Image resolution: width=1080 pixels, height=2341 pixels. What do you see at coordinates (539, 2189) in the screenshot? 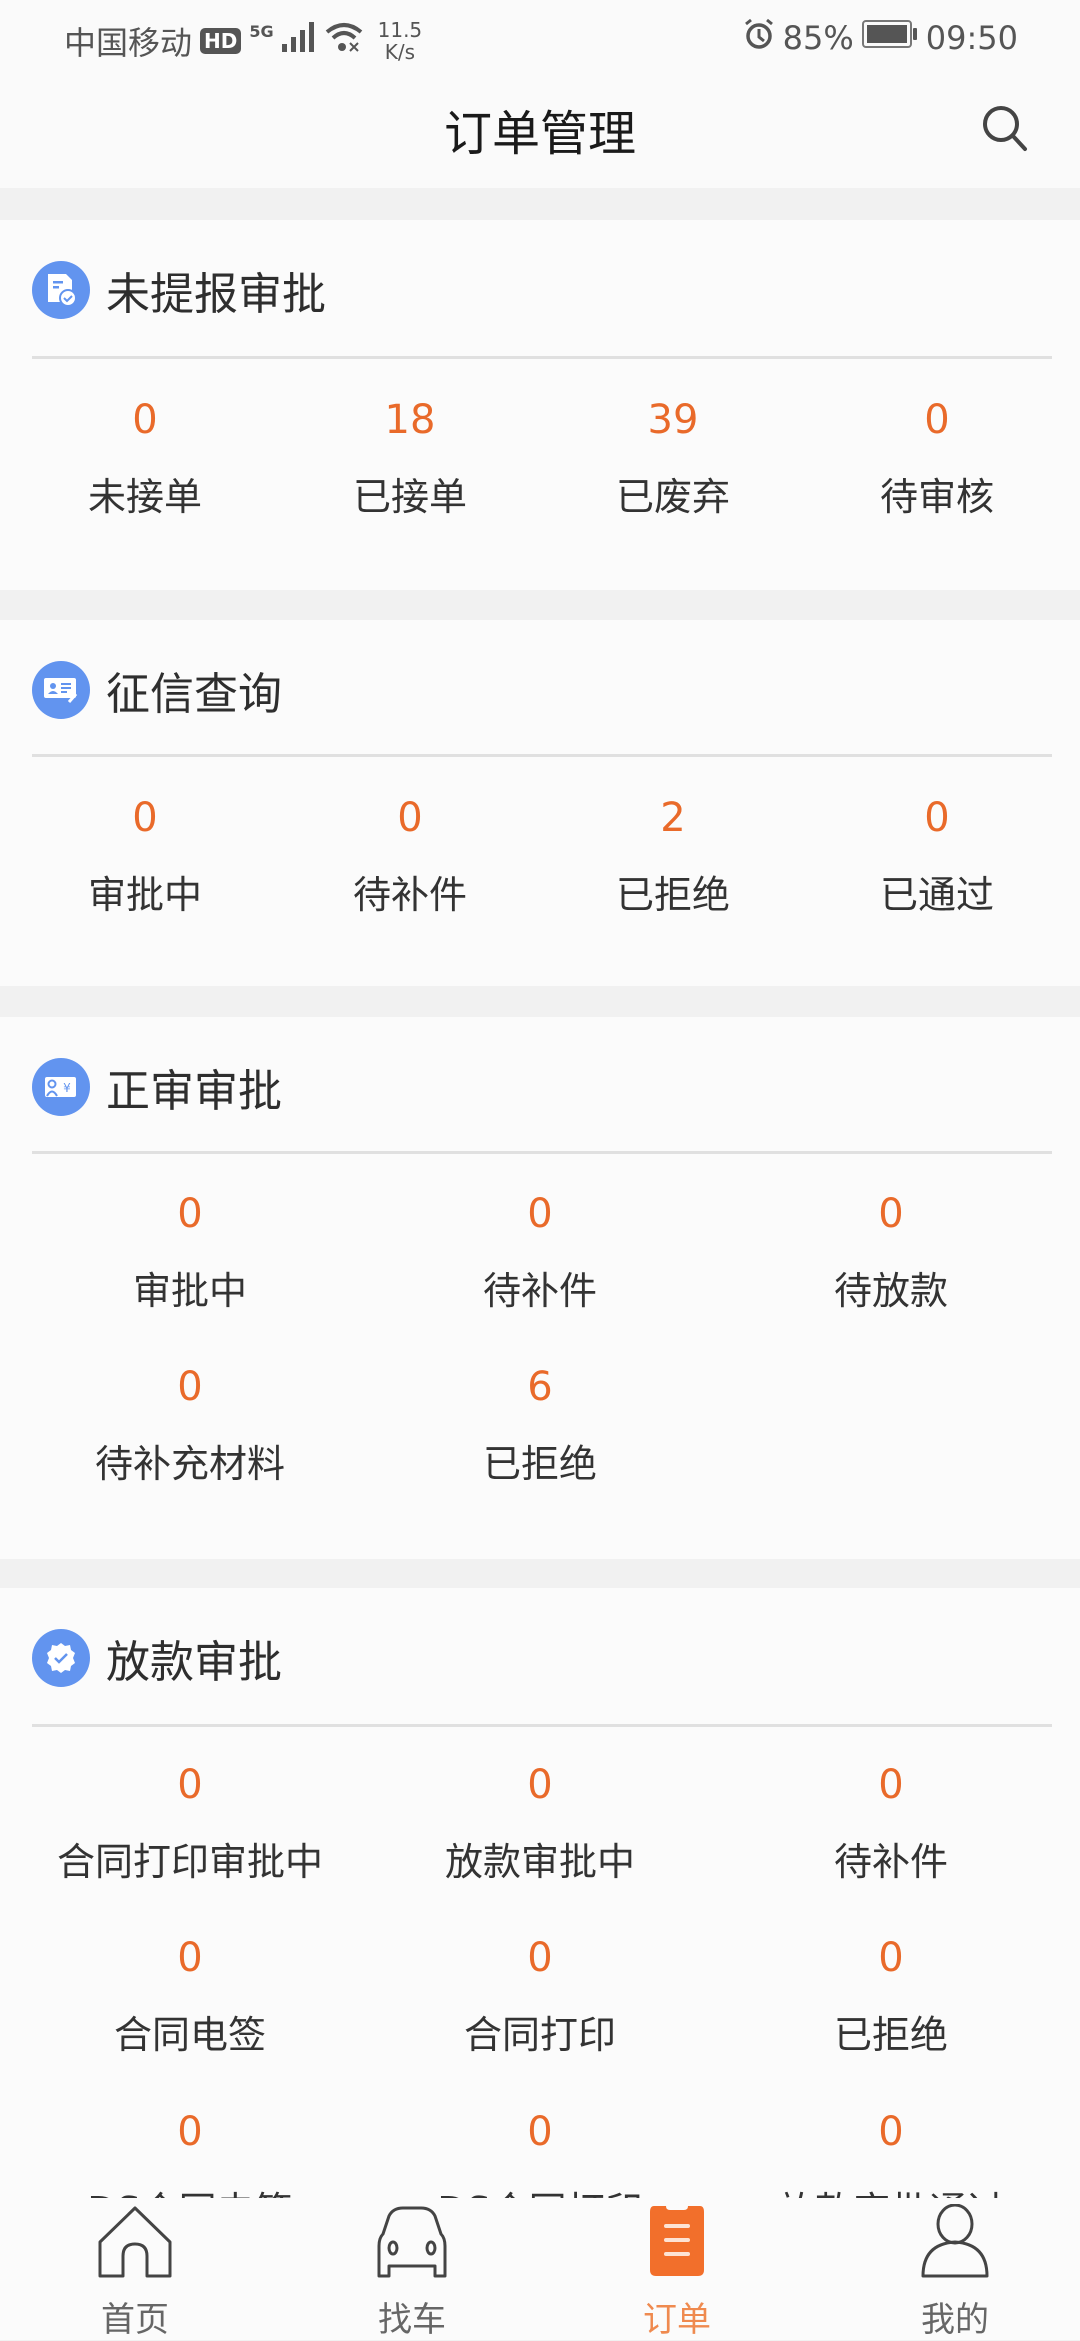
I see `stat-label: DS合同打印` at bounding box center [539, 2189].